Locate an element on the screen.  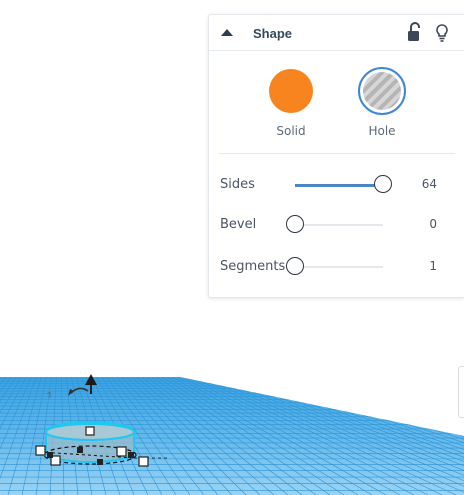
segments-slider is located at coordinates (334, 266).